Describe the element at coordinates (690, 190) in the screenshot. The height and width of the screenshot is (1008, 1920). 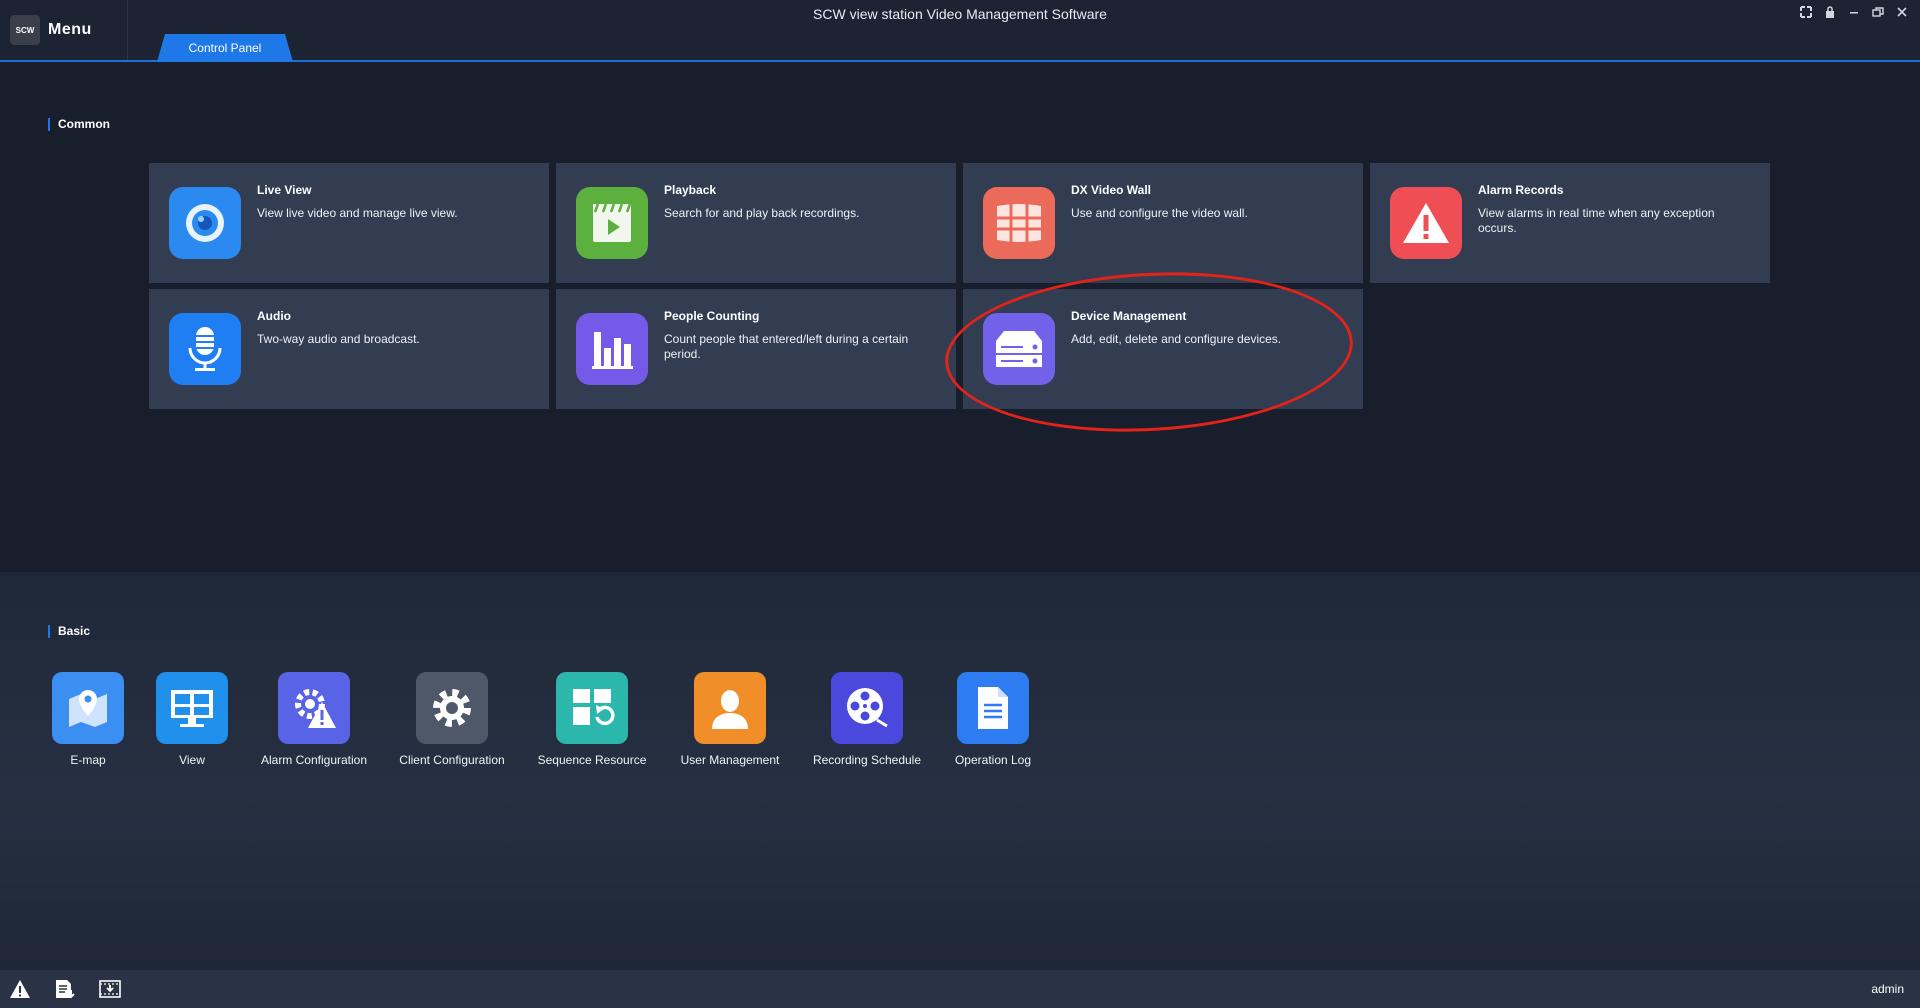
I see `card-title: Playback` at that location.